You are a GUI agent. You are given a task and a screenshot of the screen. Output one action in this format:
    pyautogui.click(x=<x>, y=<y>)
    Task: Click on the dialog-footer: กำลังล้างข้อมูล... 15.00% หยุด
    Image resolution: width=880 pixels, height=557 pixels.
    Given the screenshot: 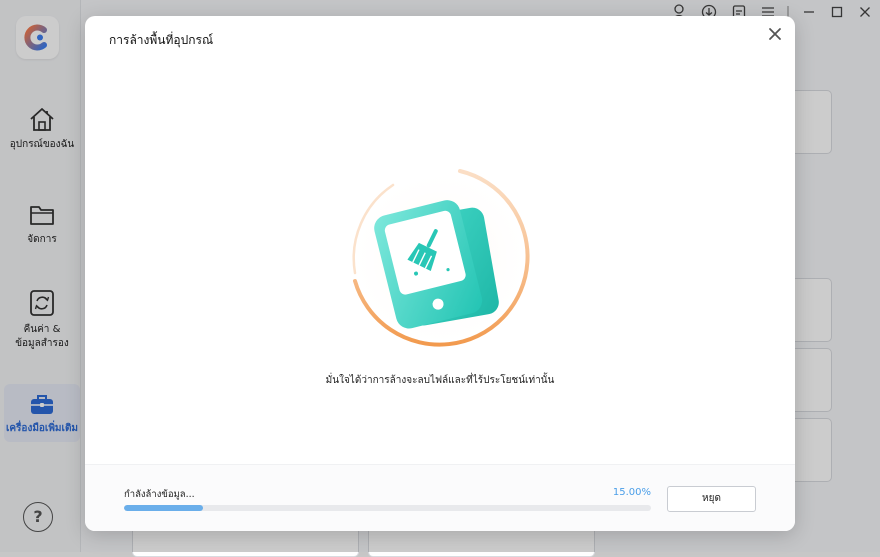 What is the action you would take?
    pyautogui.click(x=440, y=497)
    